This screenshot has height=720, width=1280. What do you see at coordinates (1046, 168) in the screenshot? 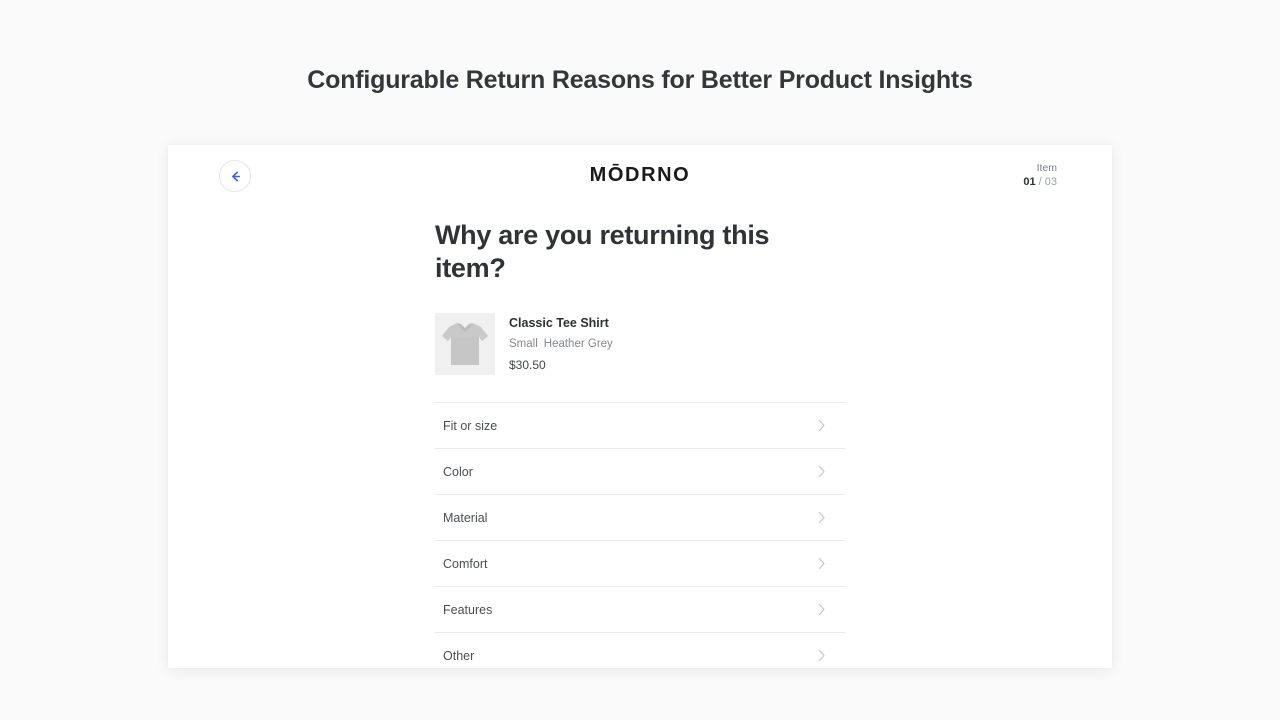
I see `item-counter-label: Item` at bounding box center [1046, 168].